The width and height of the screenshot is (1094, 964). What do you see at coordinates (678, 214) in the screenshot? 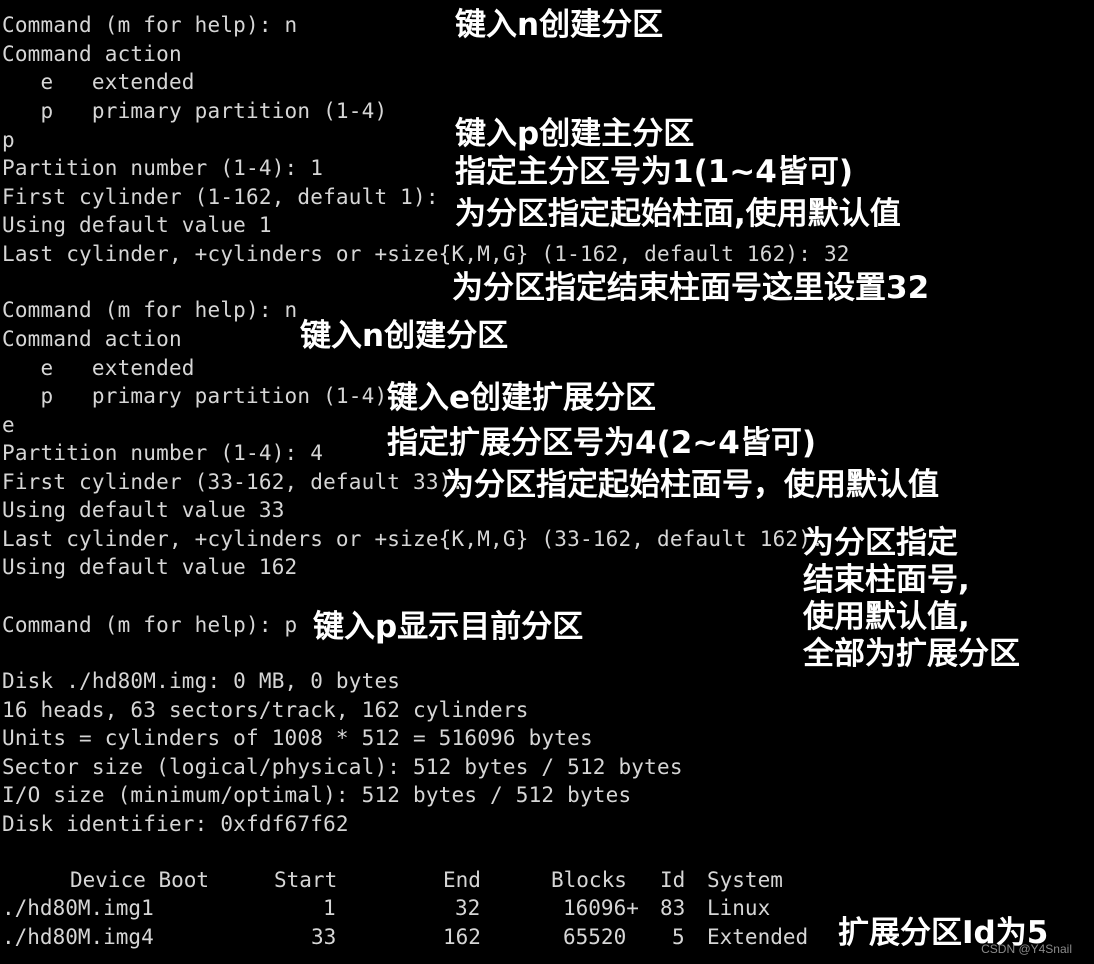
I see `annotation-text: 为分区指定起始柱面,使用默认值` at bounding box center [678, 214].